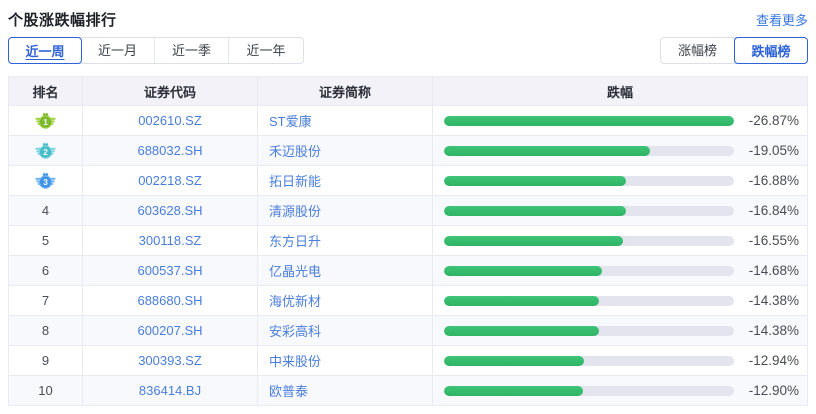 The width and height of the screenshot is (816, 414). Describe the element at coordinates (345, 210) in the screenshot. I see `security-name: 清源股份` at that location.